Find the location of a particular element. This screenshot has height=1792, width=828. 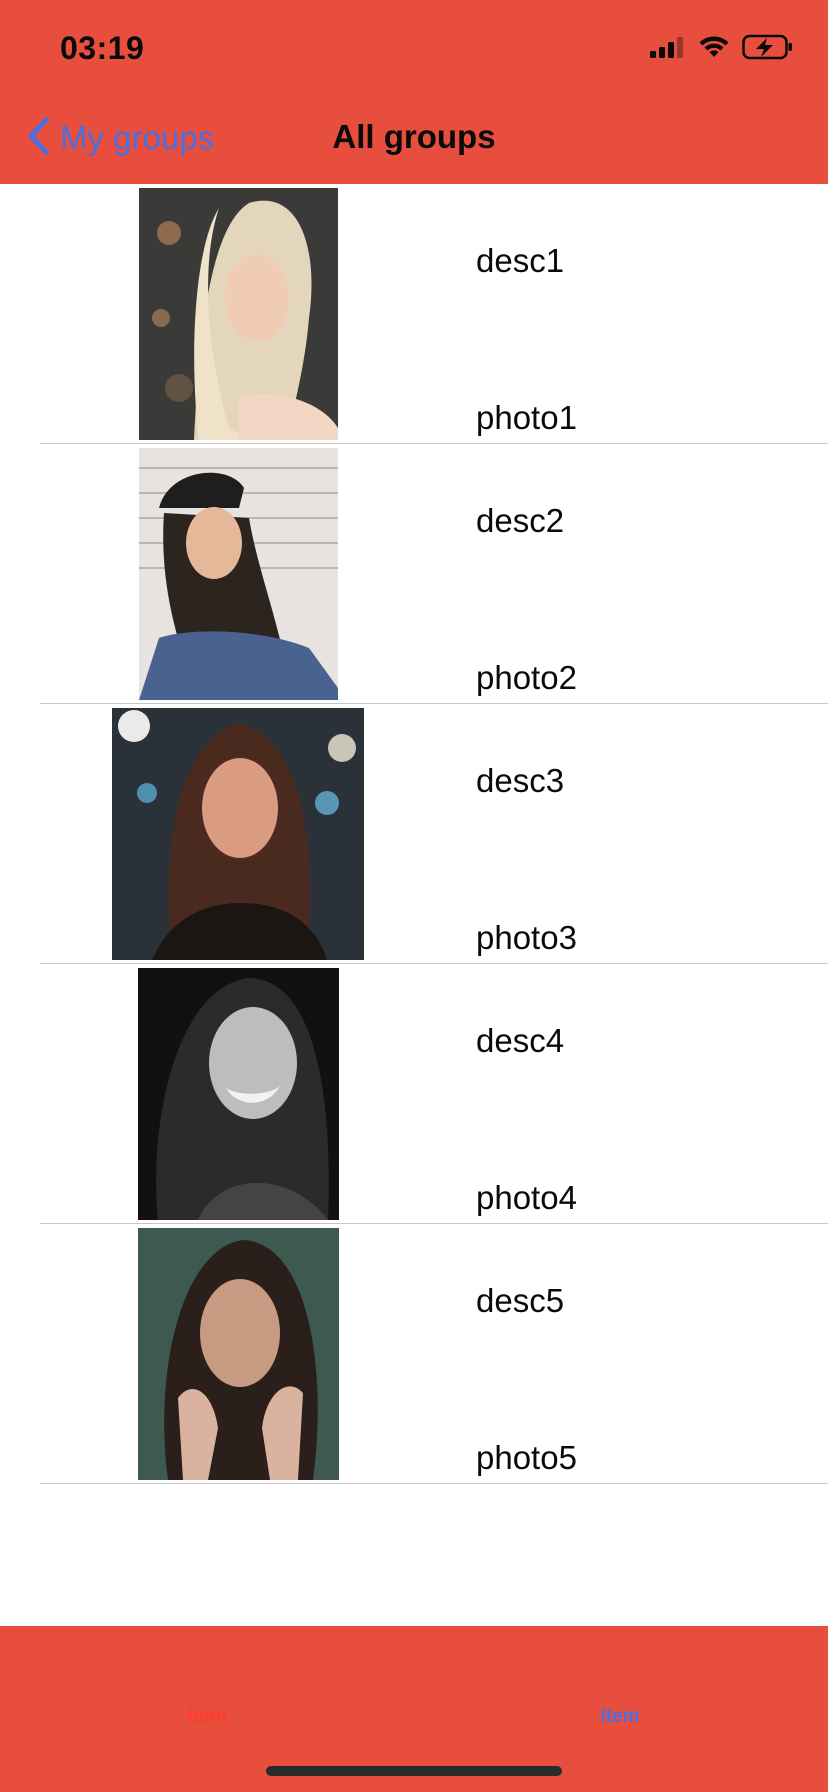

battery-charging-icon is located at coordinates (768, 49).